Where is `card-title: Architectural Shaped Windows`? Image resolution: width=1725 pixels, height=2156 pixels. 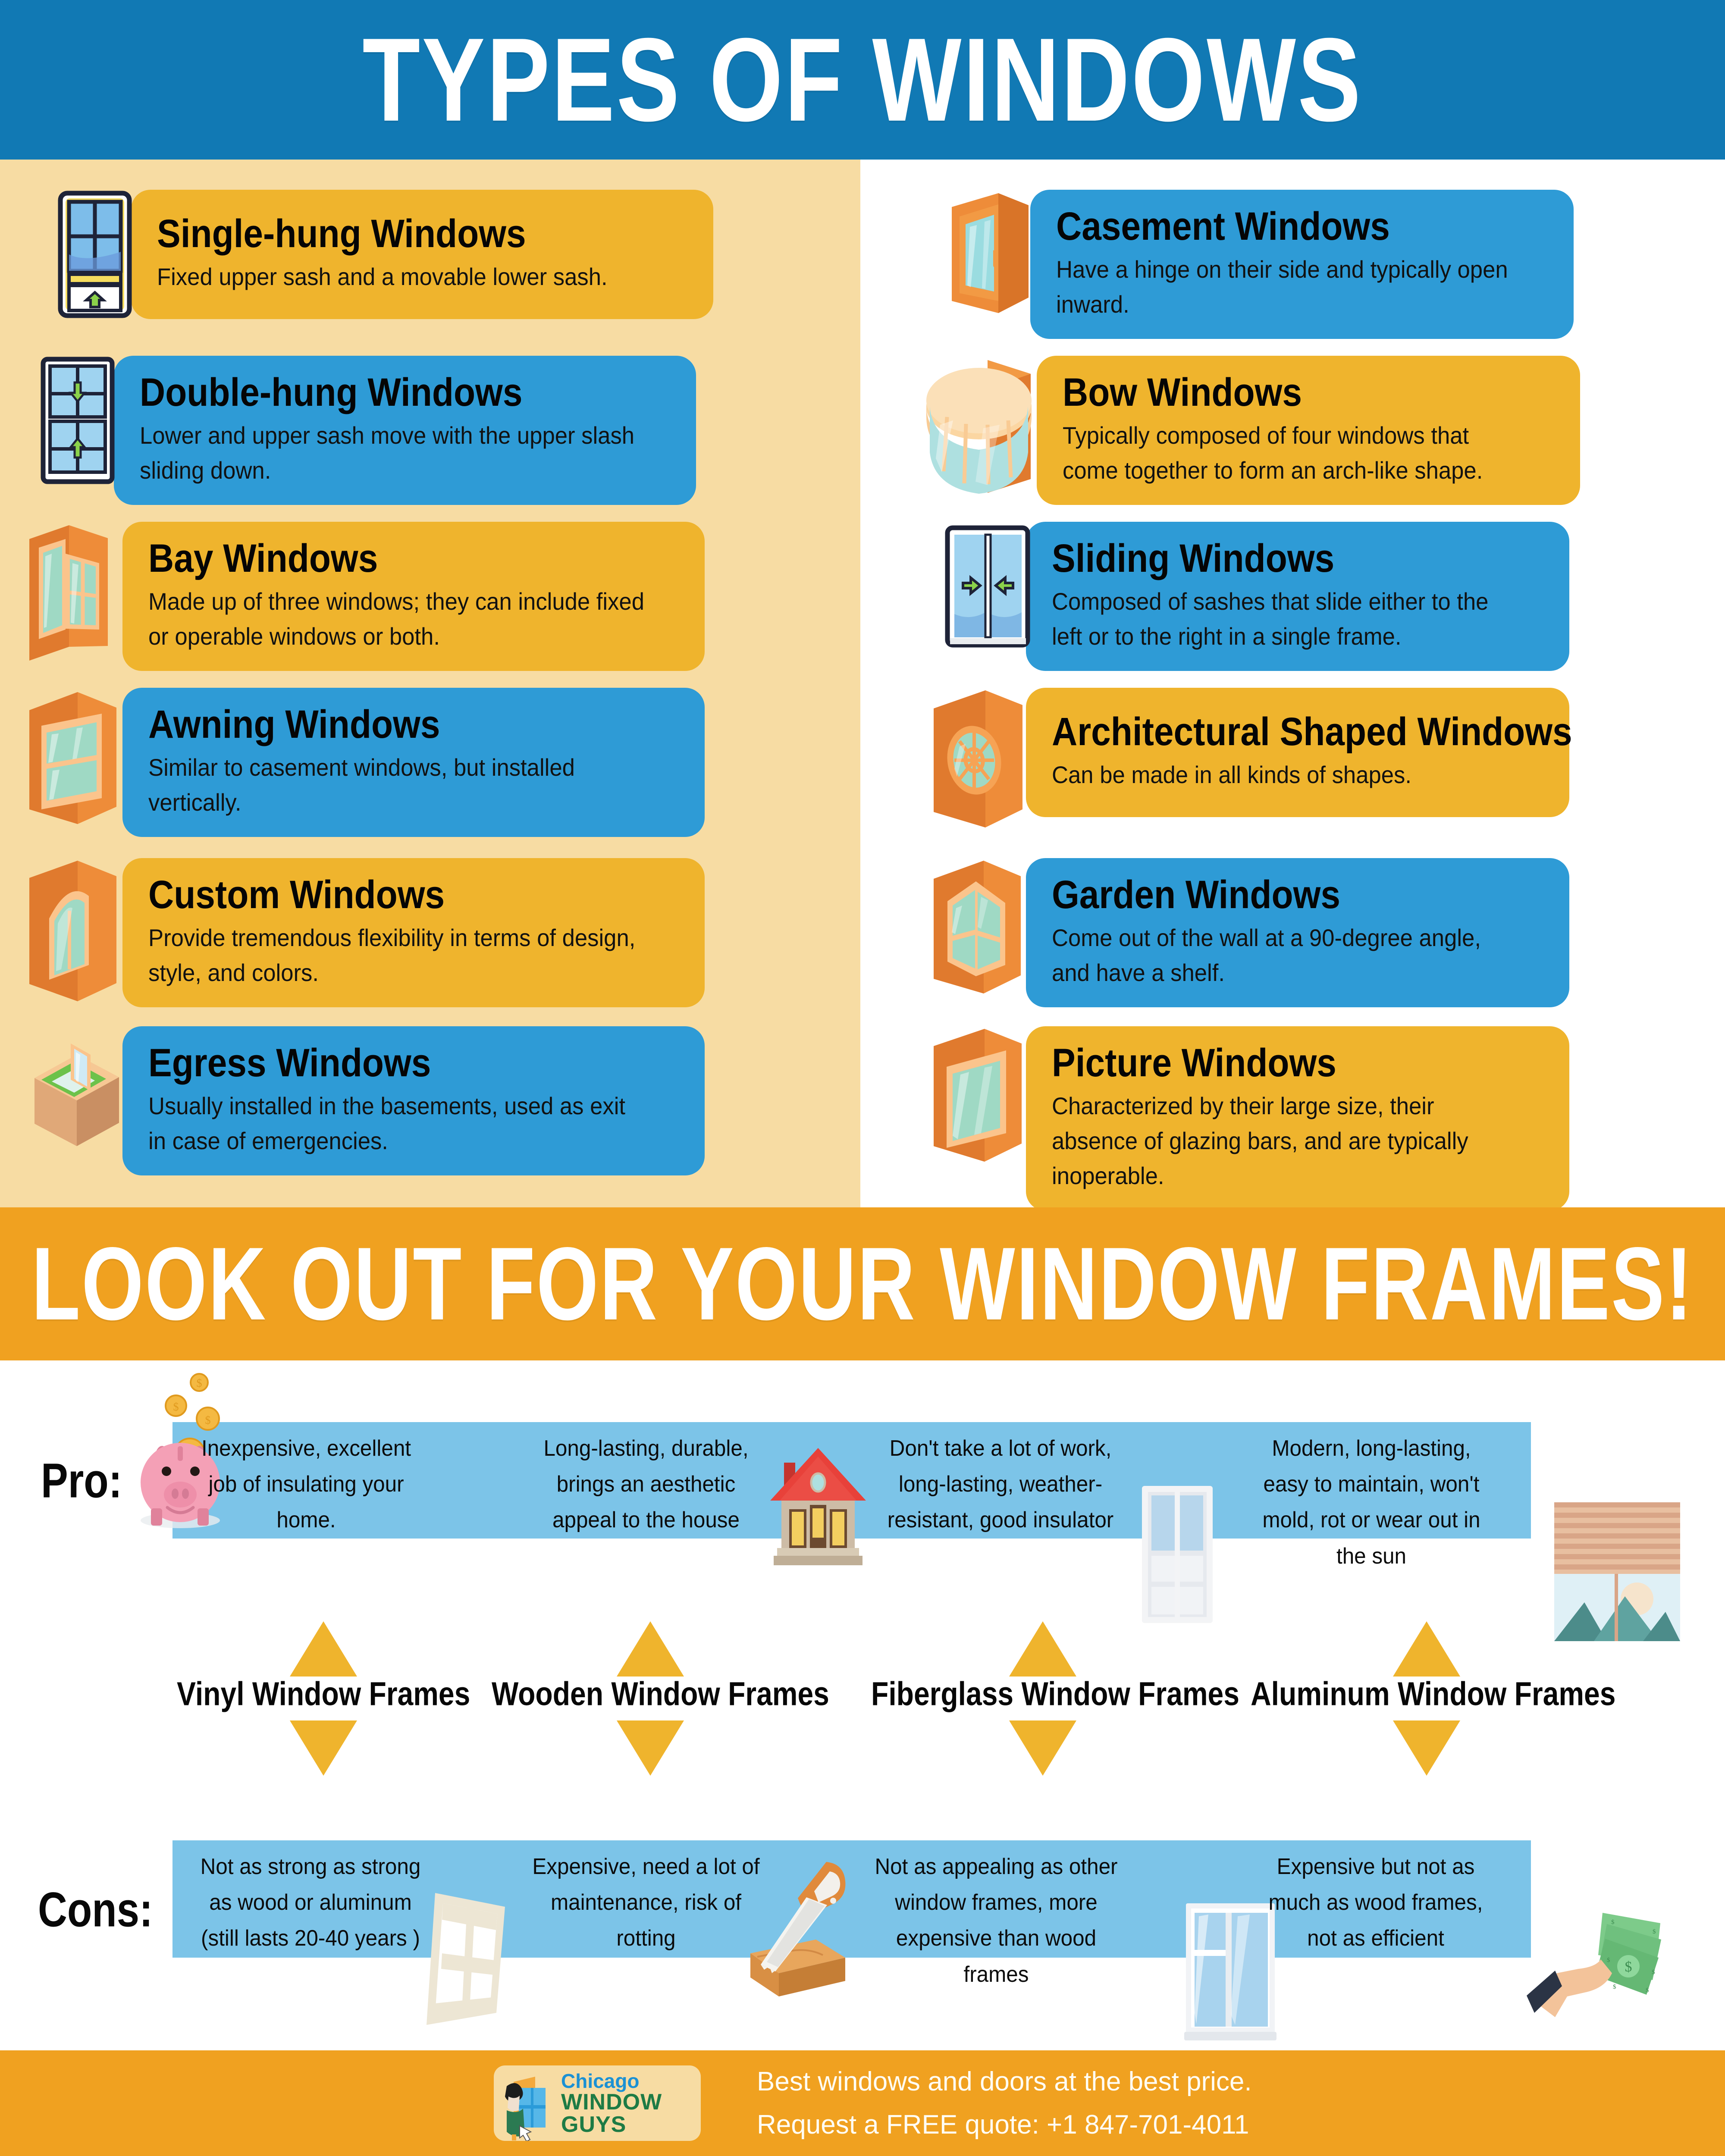 card-title: Architectural Shaped Windows is located at coordinates (1312, 732).